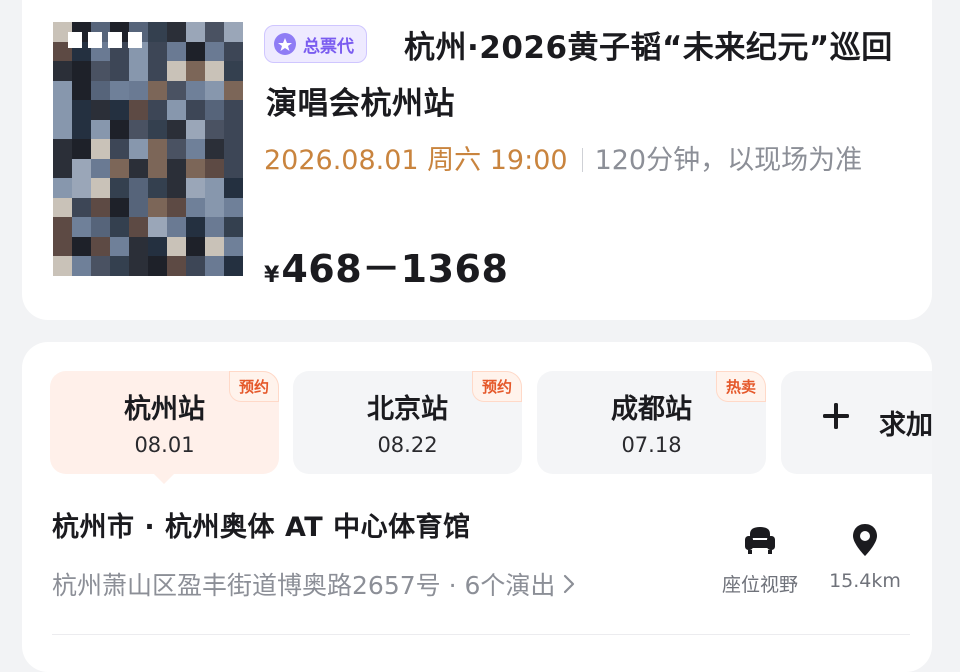  I want to click on tab-date: 07.18, so click(651, 445).